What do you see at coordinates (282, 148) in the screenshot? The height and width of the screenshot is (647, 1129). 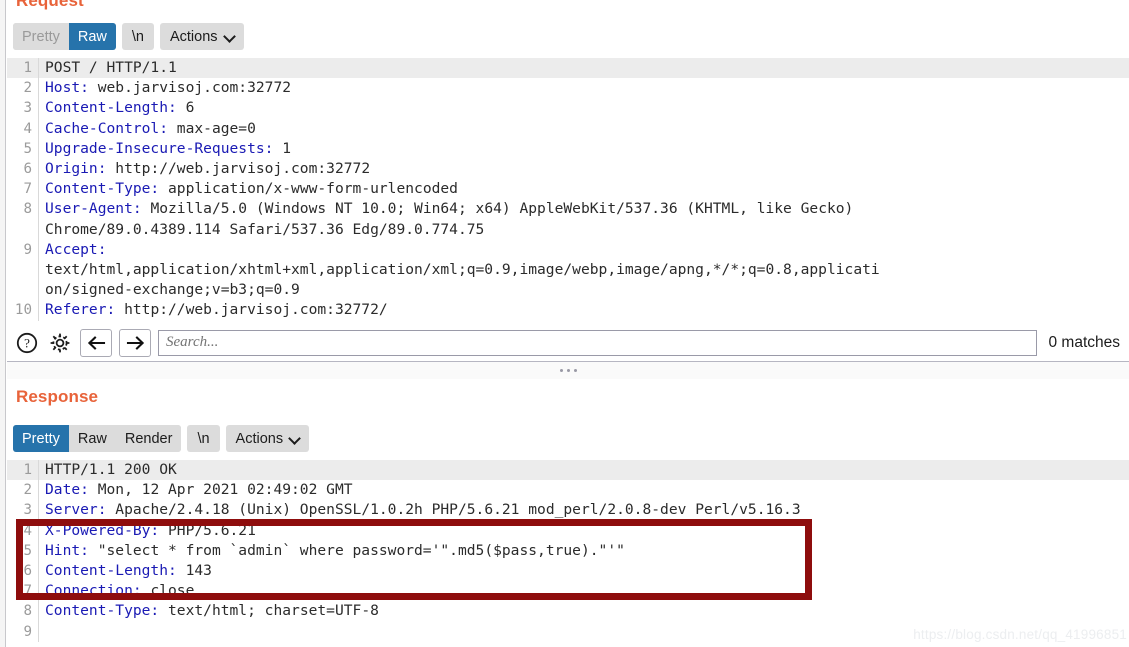 I see `header-value: 1` at bounding box center [282, 148].